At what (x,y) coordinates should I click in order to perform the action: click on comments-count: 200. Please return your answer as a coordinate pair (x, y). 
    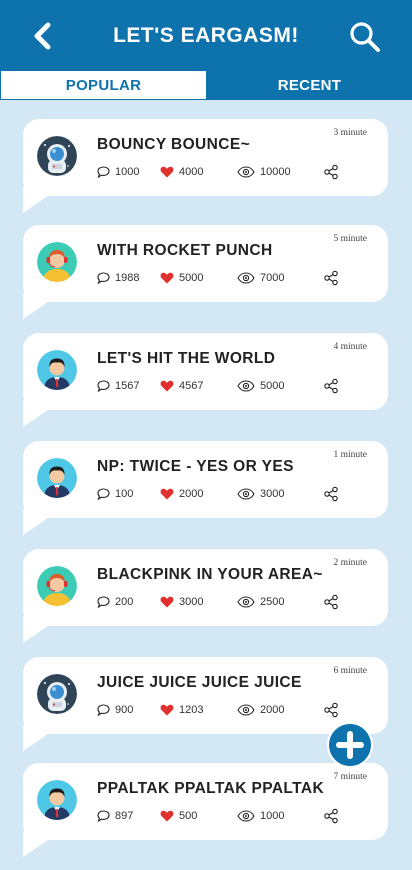
    Looking at the image, I should click on (115, 602).